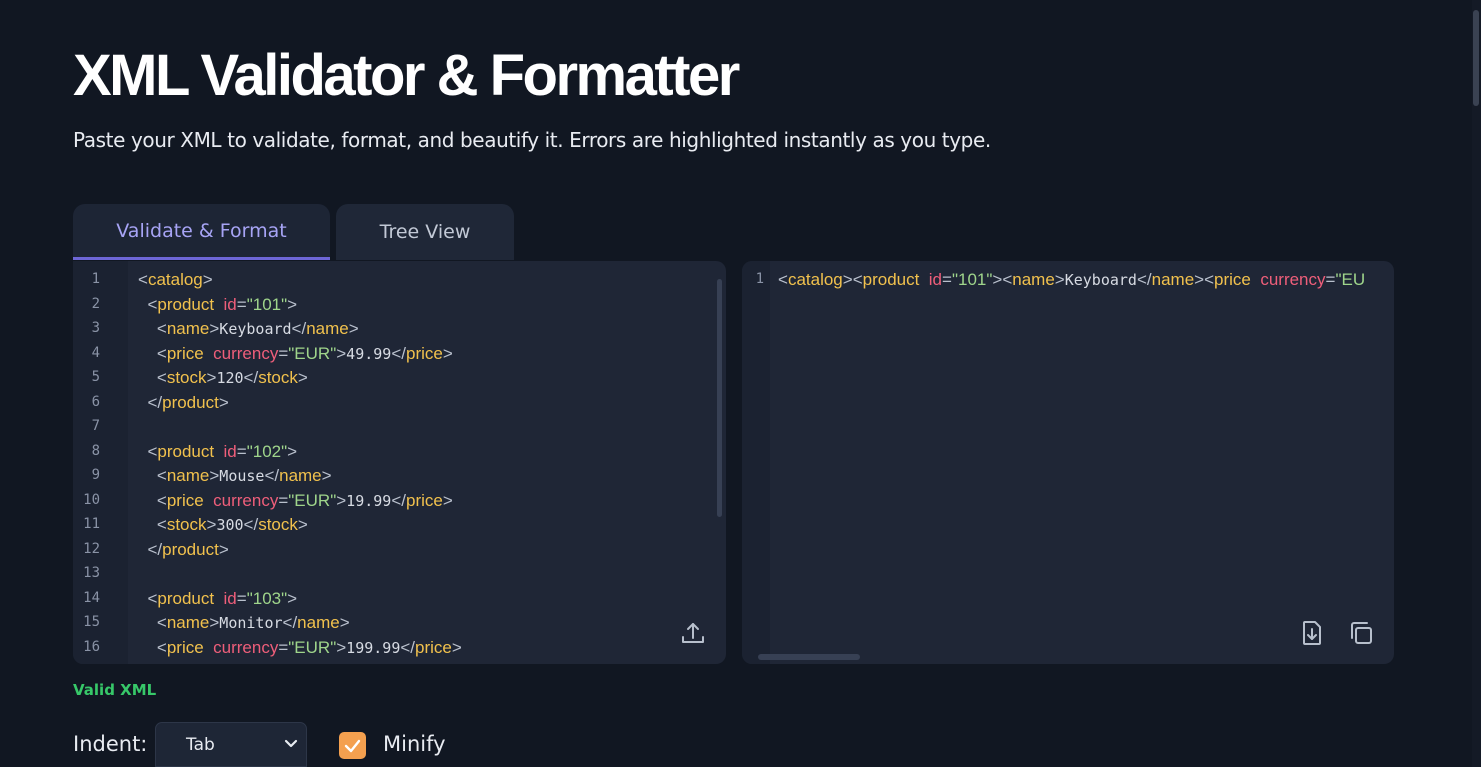 The image size is (1481, 767). What do you see at coordinates (223, 378) in the screenshot?
I see `code-line: <stock>120</stock>` at bounding box center [223, 378].